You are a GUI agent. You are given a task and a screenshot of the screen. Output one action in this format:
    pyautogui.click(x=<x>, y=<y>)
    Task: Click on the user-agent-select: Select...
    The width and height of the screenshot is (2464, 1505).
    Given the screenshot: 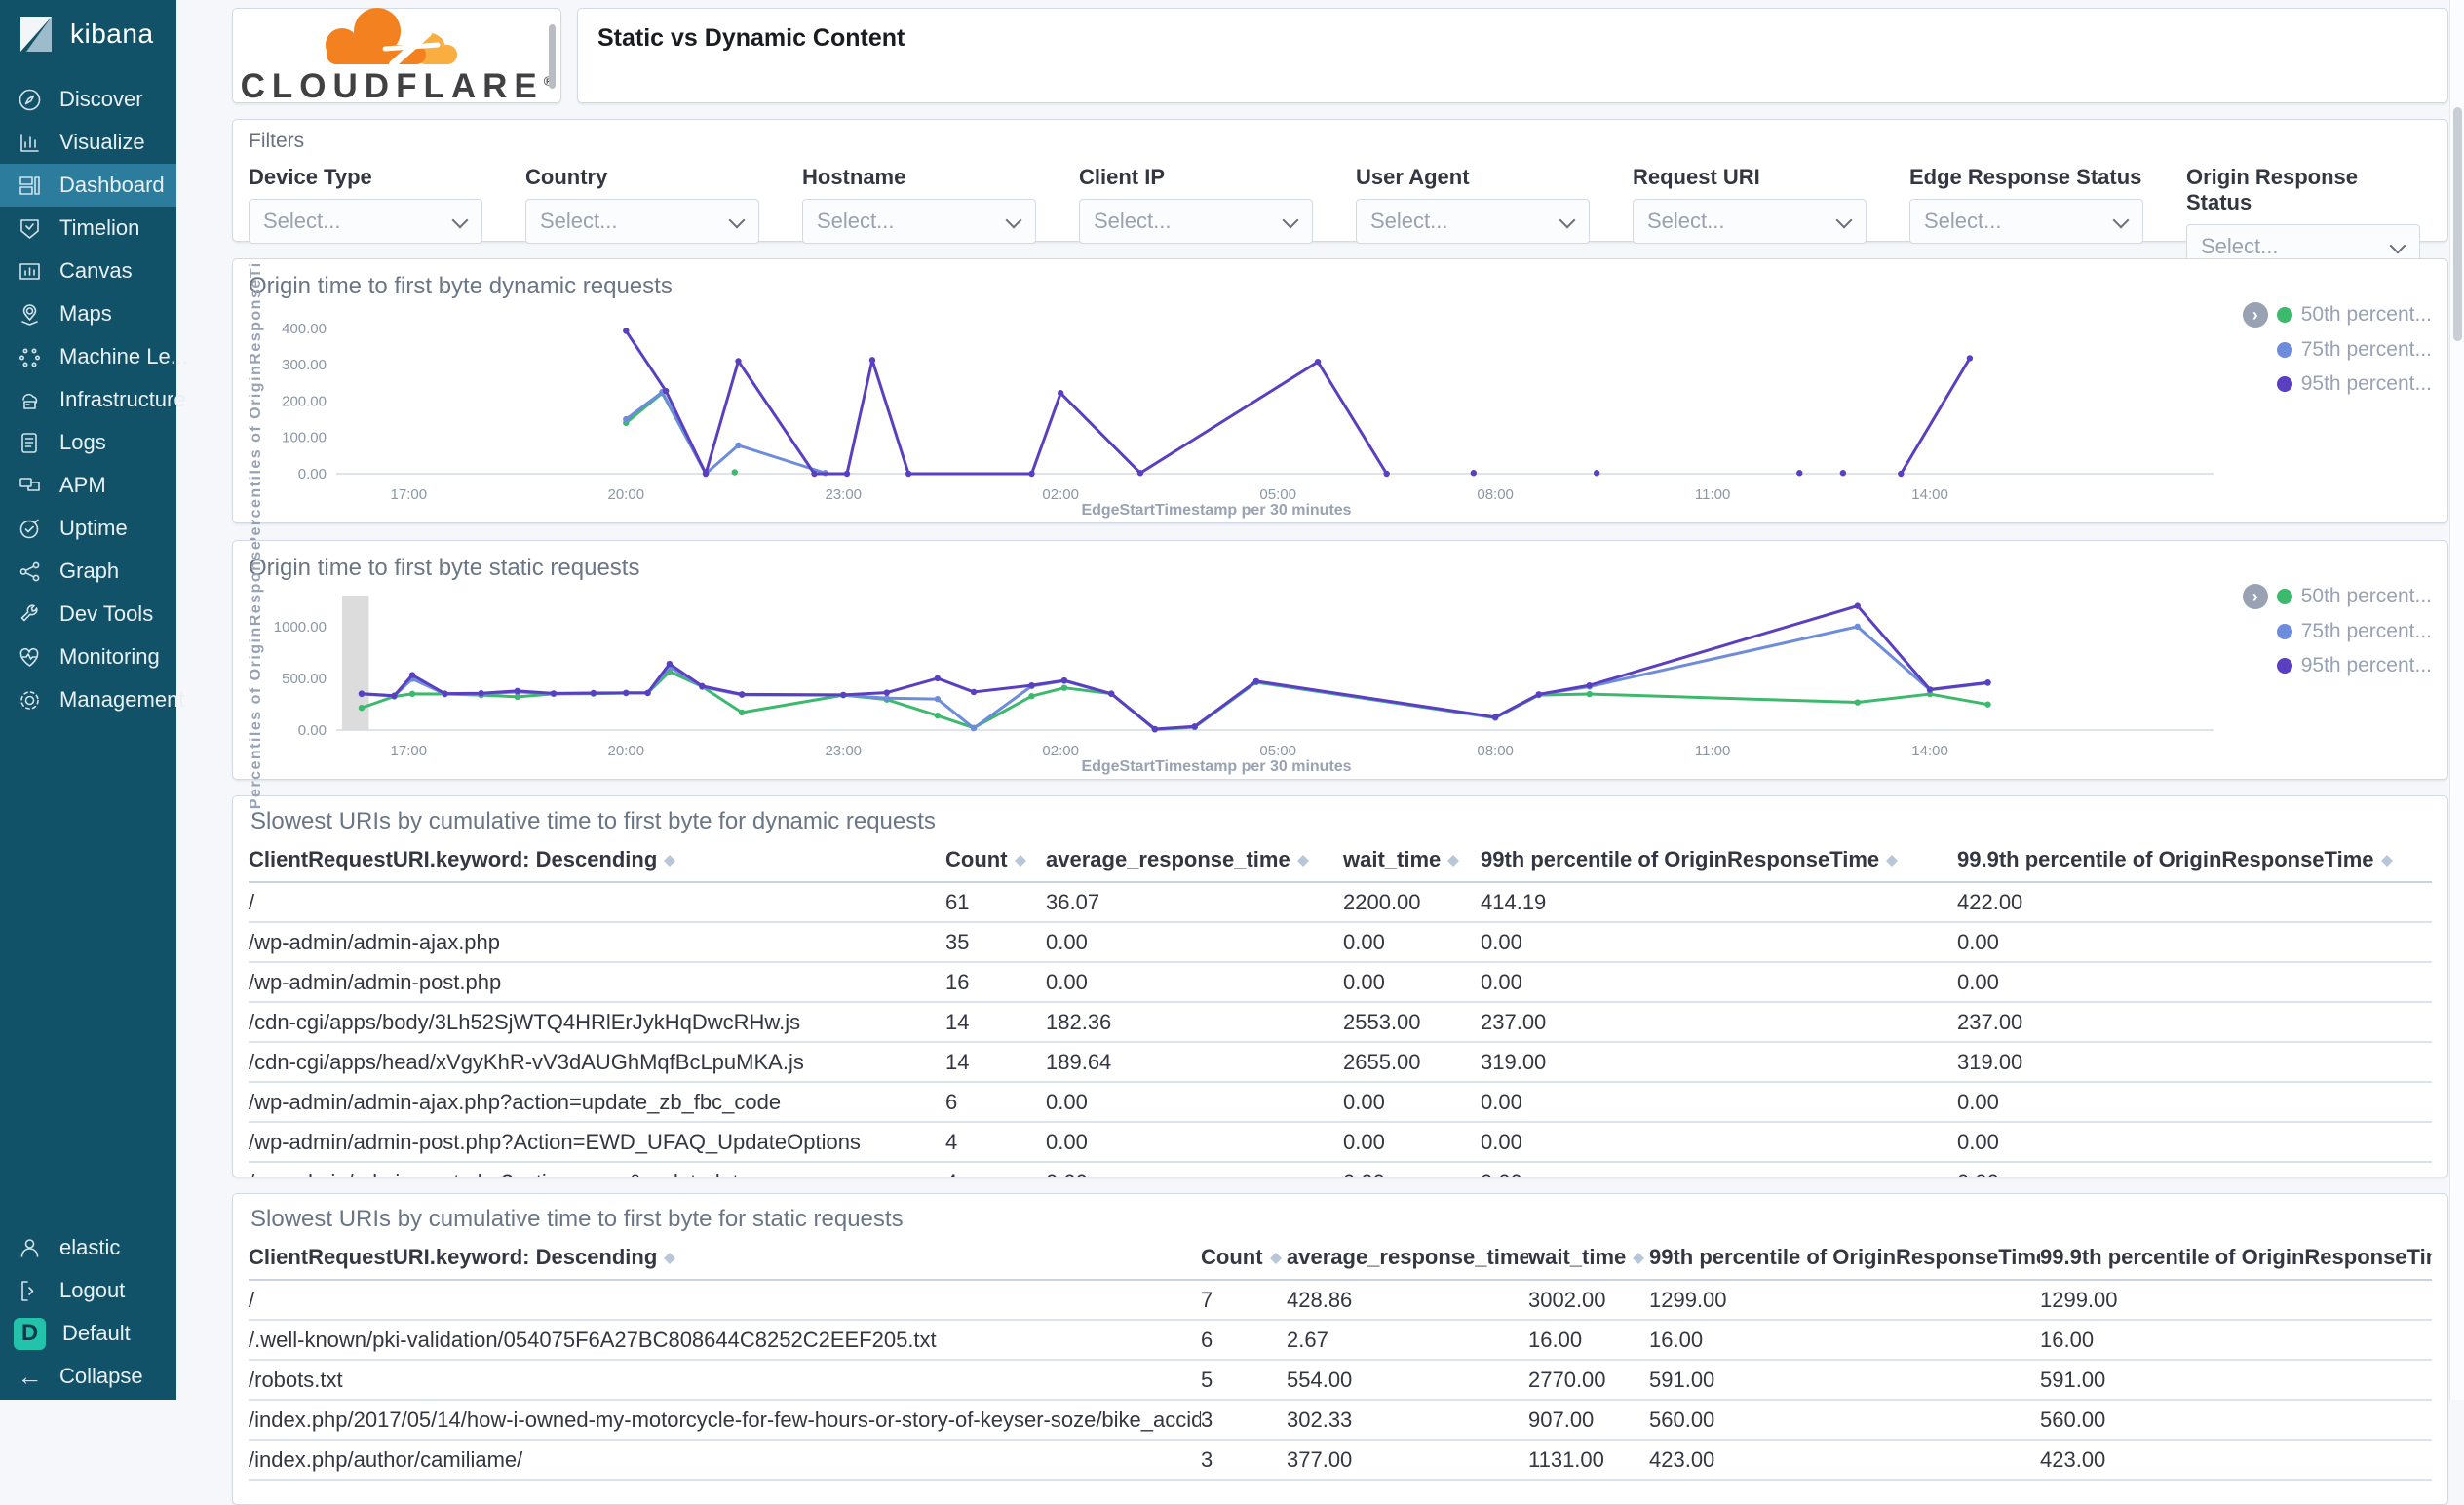 What is the action you would take?
    pyautogui.click(x=1473, y=221)
    